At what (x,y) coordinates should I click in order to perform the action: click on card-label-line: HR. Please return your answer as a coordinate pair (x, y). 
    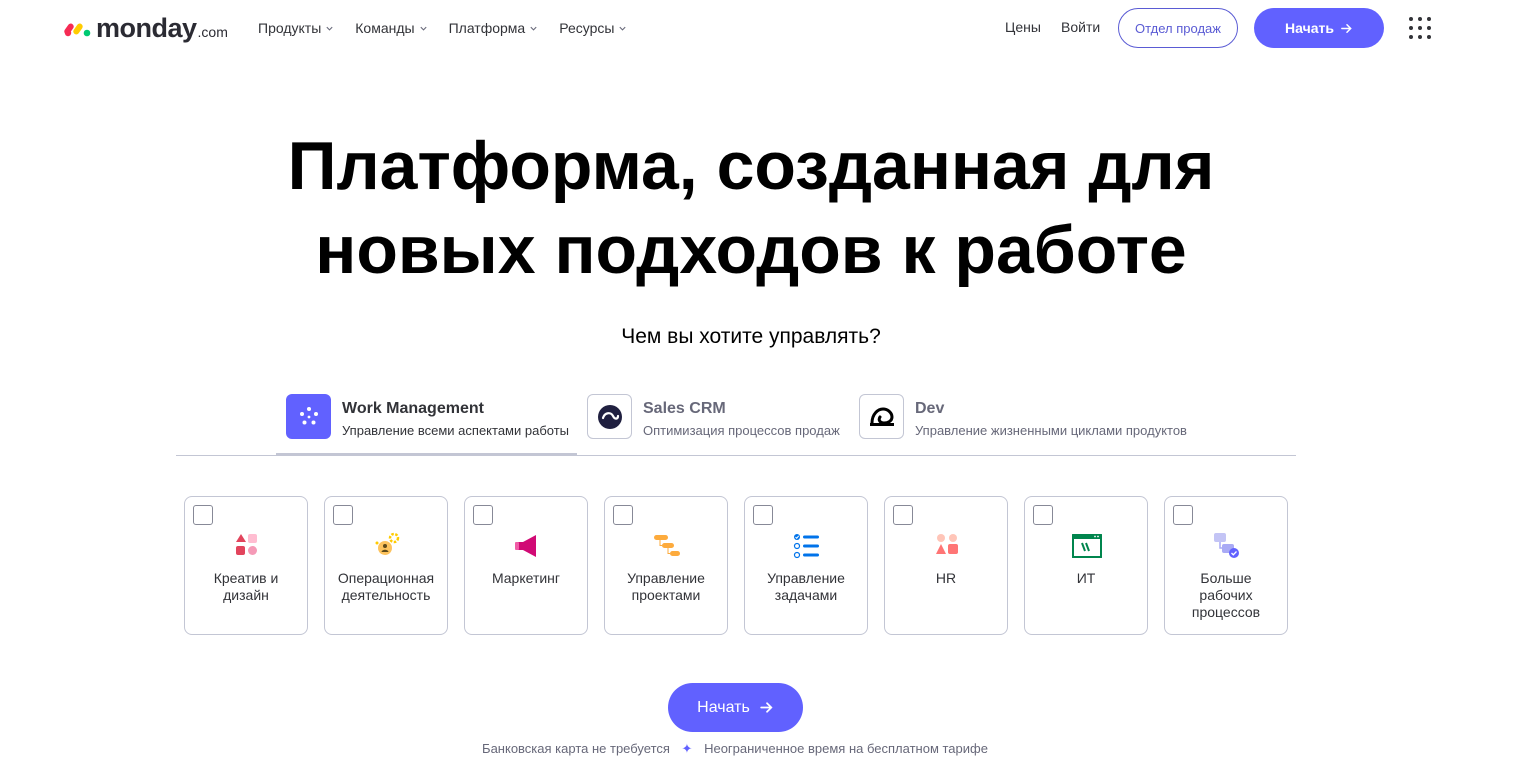
    Looking at the image, I should click on (946, 578).